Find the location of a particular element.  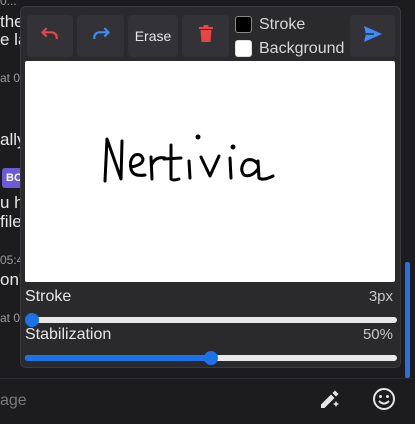

chat-message-fragment: file is located at coordinates (11, 221).